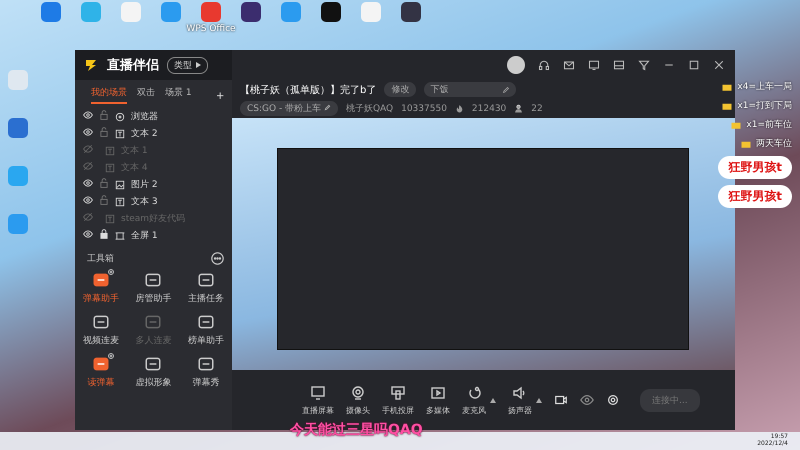 This screenshot has width=800, height=450. Describe the element at coordinates (370, 108) in the screenshot. I see `streamer-name: 桃子妖QAQ` at that location.